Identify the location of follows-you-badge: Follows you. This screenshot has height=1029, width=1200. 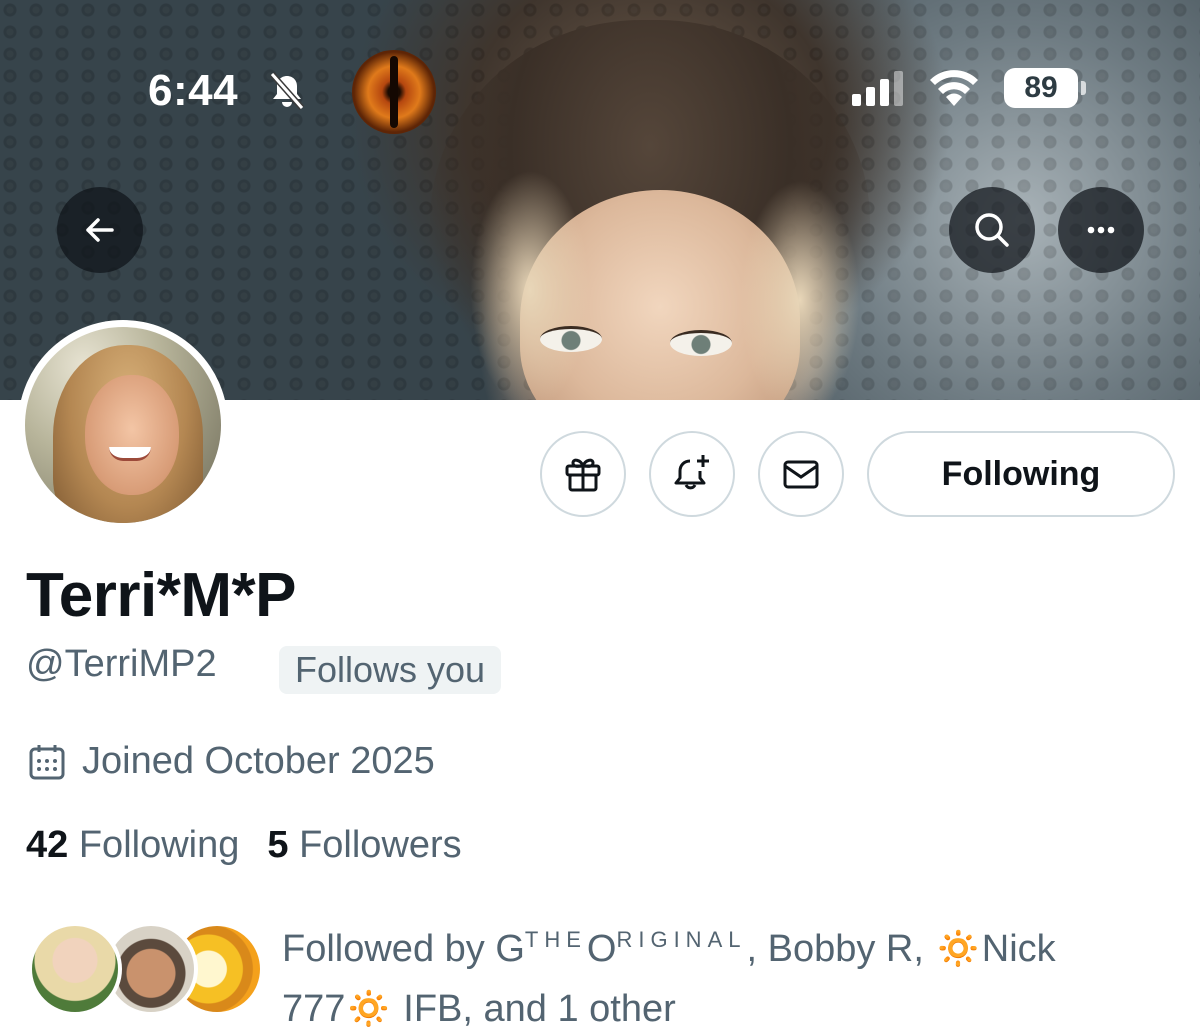
(390, 670).